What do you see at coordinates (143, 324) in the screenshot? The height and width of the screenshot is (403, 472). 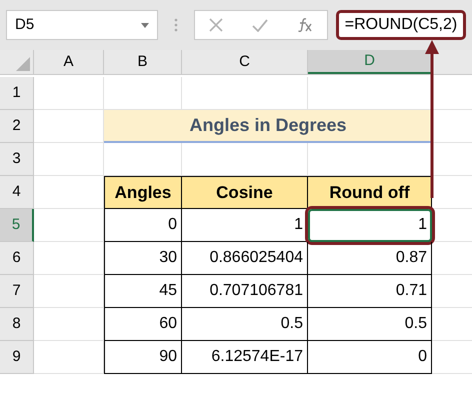 I see `table-cell: 60` at bounding box center [143, 324].